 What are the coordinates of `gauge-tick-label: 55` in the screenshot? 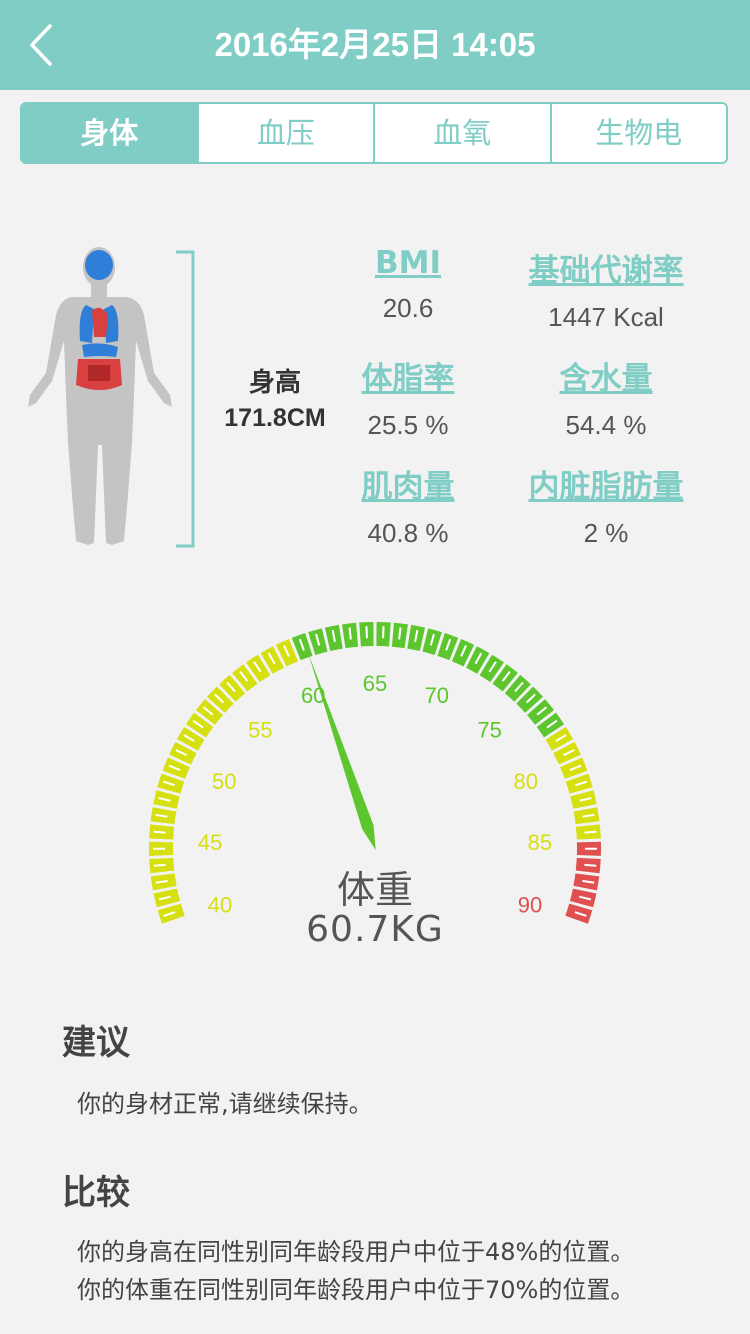 It's located at (260, 729).